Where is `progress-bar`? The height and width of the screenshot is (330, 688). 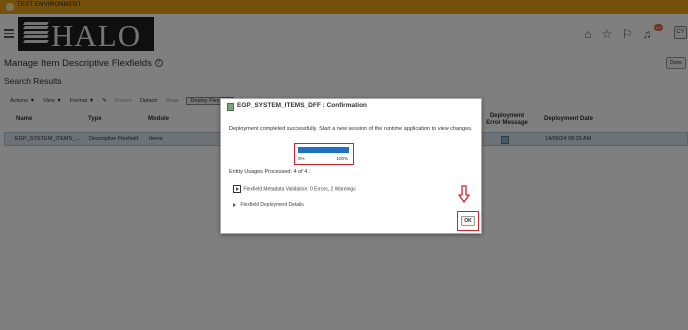 progress-bar is located at coordinates (323, 150).